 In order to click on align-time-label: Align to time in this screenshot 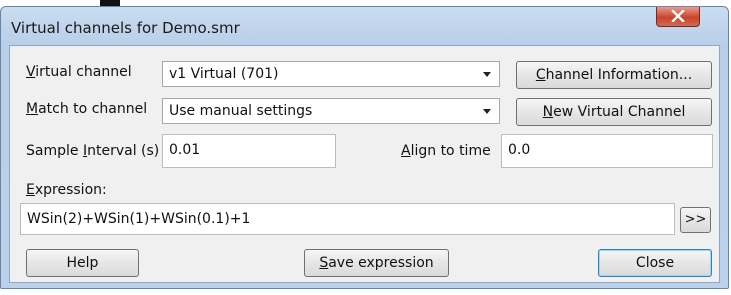, I will do `click(446, 151)`.